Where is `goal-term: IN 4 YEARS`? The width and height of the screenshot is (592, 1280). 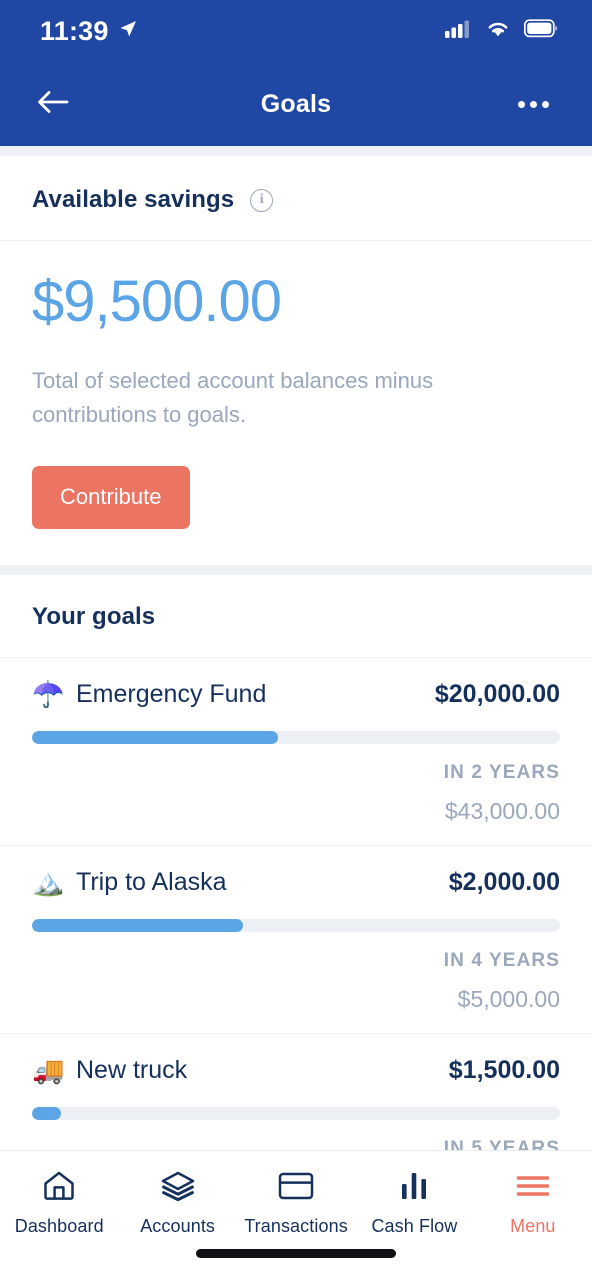 goal-term: IN 4 YEARS is located at coordinates (501, 960).